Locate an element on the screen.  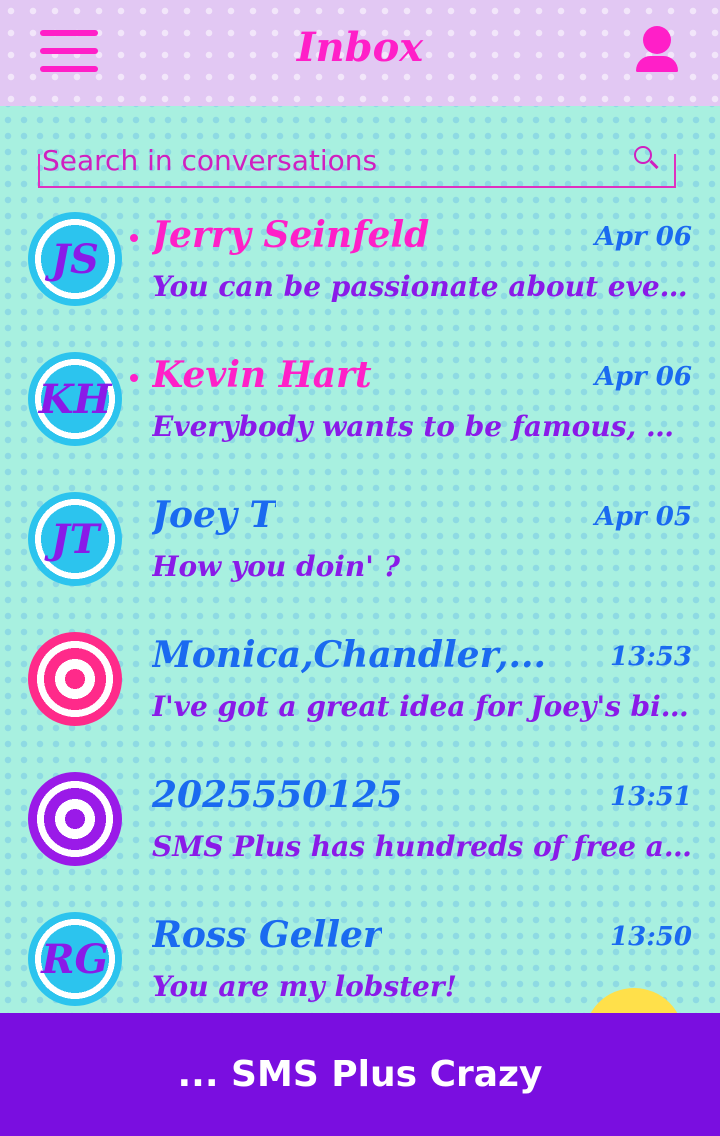
avatar-initials: RG is located at coordinates (75, 959).